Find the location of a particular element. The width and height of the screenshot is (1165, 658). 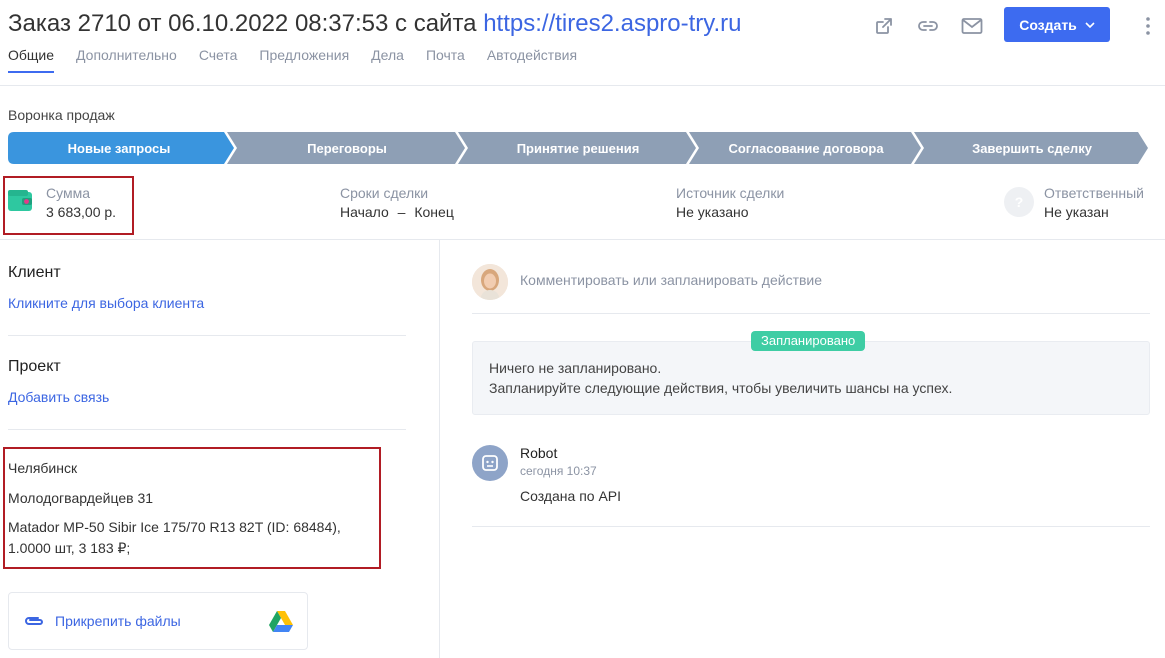

address-street: Молодогвардейцев 31 is located at coordinates (81, 498).